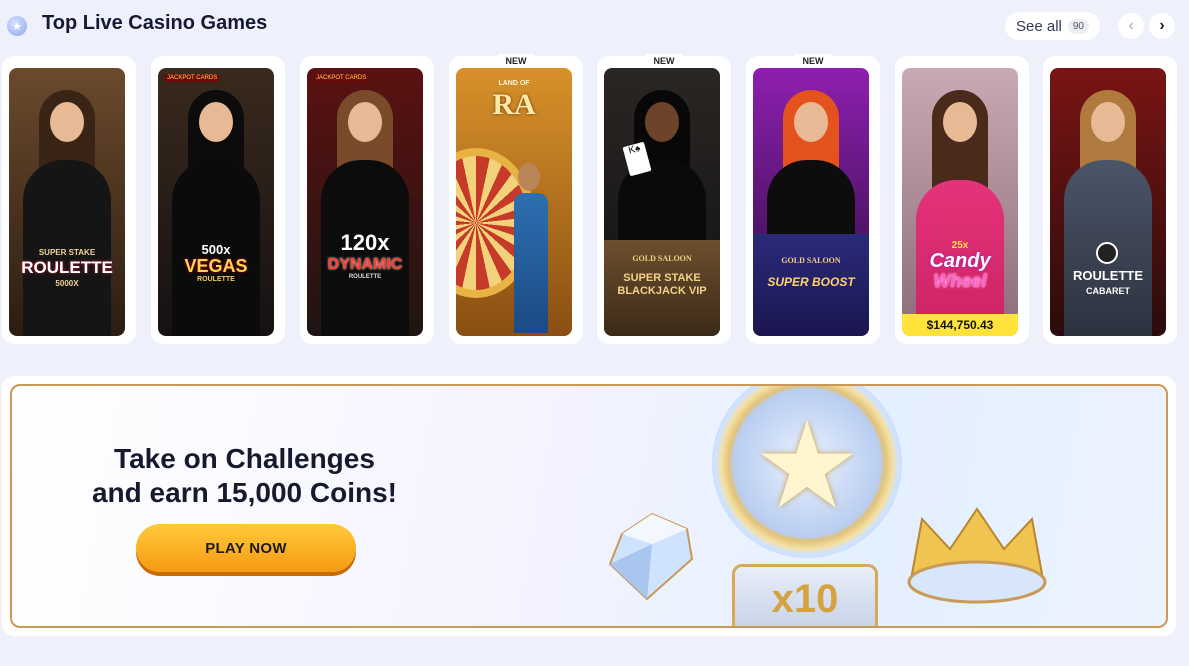 Image resolution: width=1189 pixels, height=666 pixels. Describe the element at coordinates (365, 242) in the screenshot. I see `game-logo-top: 120x` at that location.